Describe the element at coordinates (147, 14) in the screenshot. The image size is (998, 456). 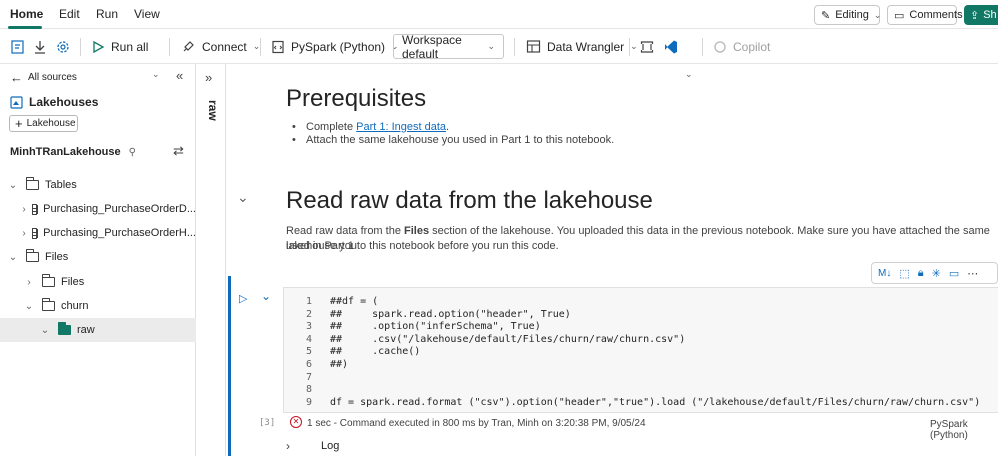
I see `menu-tab-view: View` at that location.